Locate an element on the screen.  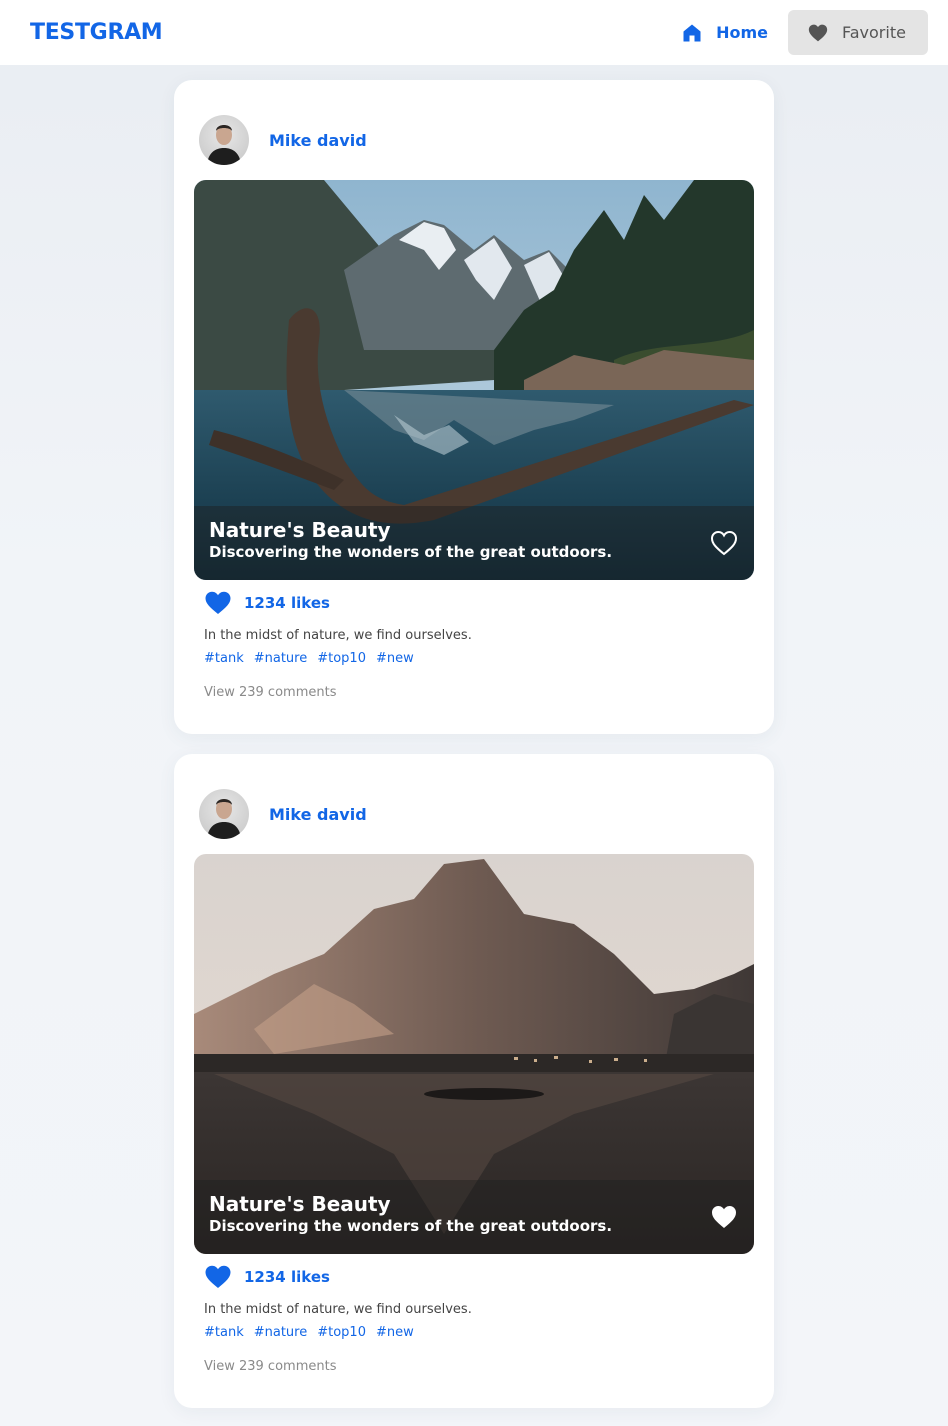
main-nav: Home Favorite is located at coordinates (795, 32).